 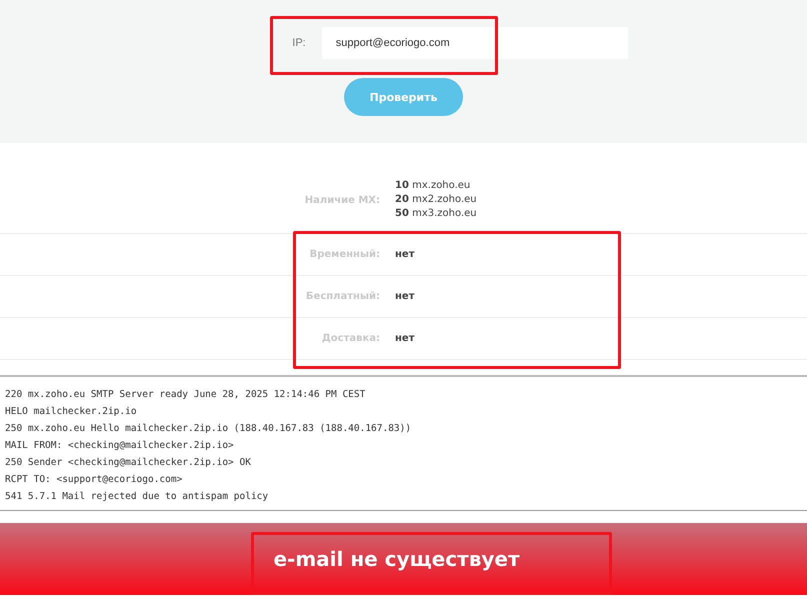 I want to click on log-line: RCPT TO: <support@ecoriogo.com>, so click(x=94, y=480).